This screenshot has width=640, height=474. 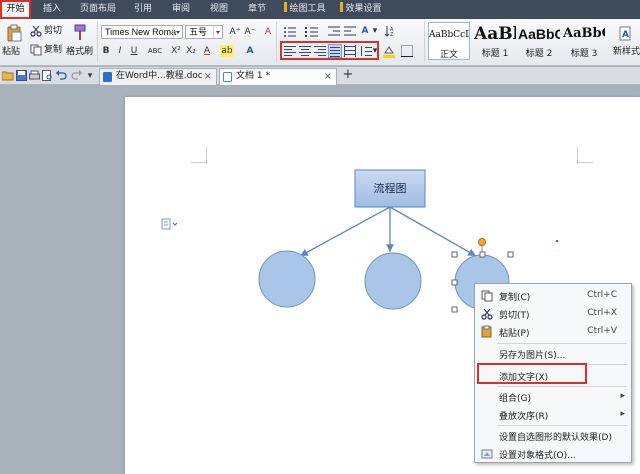 What do you see at coordinates (553, 314) in the screenshot?
I see `menu-item-cut: 剪切(T) Ctrl+X` at bounding box center [553, 314].